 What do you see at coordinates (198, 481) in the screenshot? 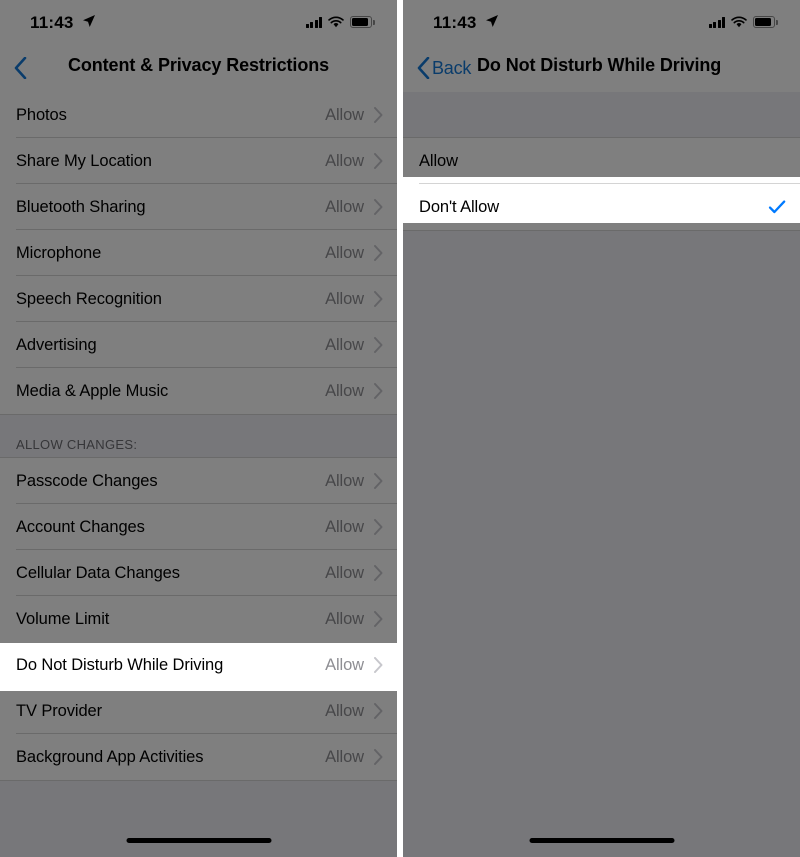
I see `list-item: Passcode Changes Allow` at bounding box center [198, 481].